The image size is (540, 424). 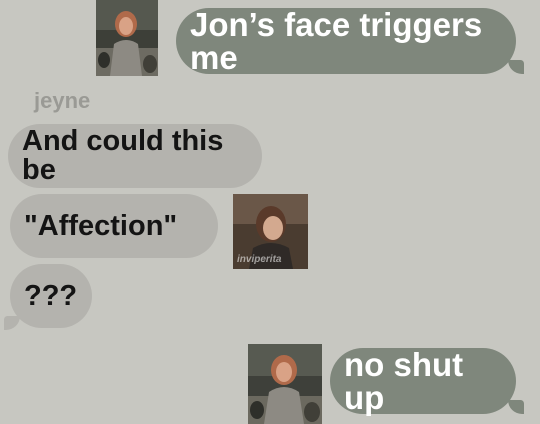 What do you see at coordinates (123, 155) in the screenshot?
I see `message-text: And could this be` at bounding box center [123, 155].